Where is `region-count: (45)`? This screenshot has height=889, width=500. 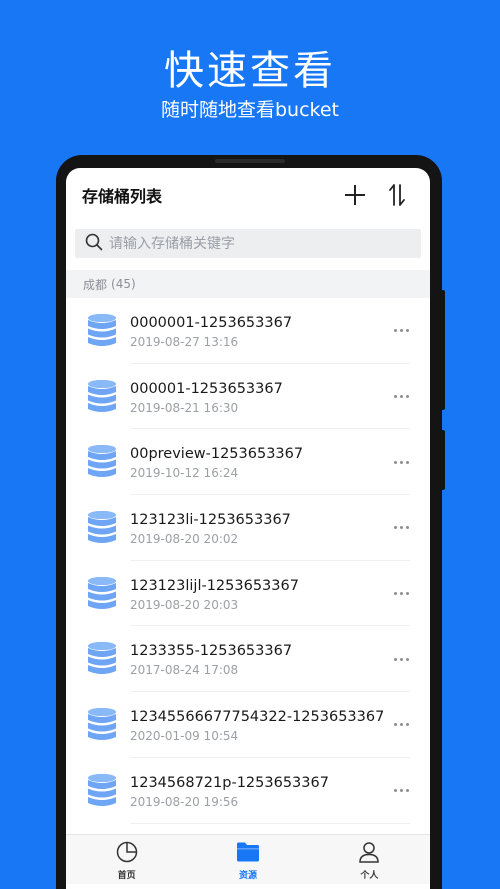 region-count: (45) is located at coordinates (123, 284).